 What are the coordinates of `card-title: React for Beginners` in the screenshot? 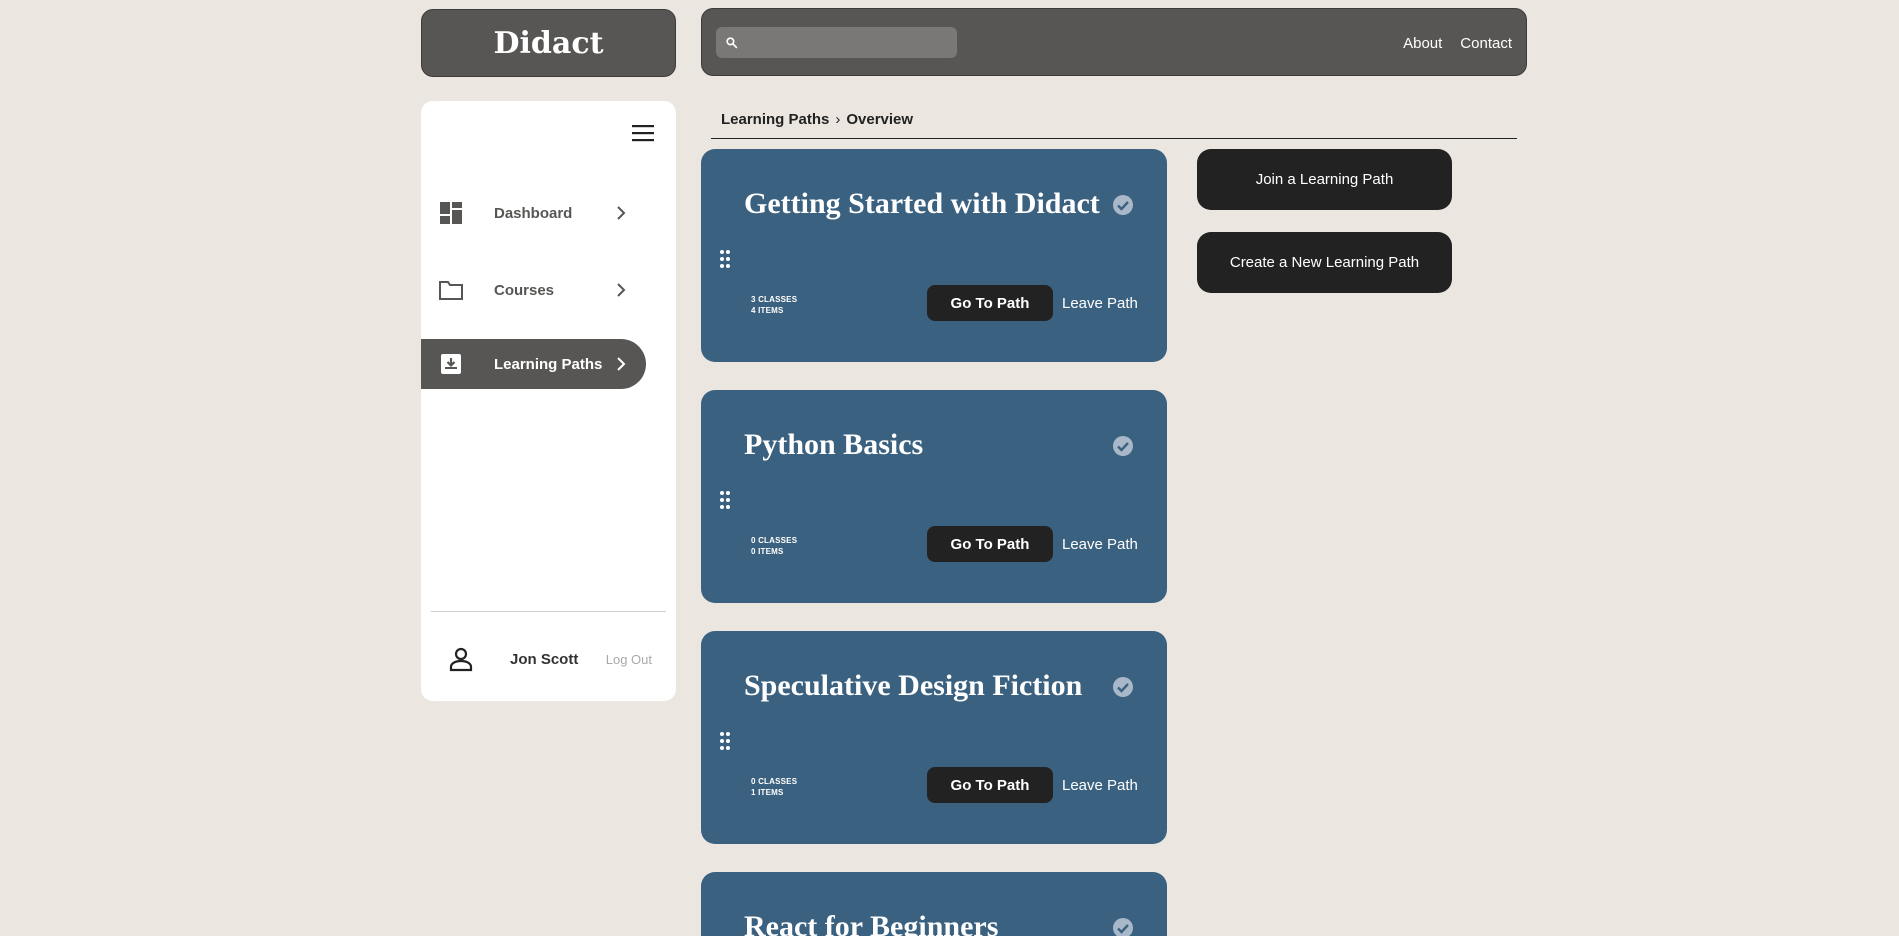 It's located at (871, 923).